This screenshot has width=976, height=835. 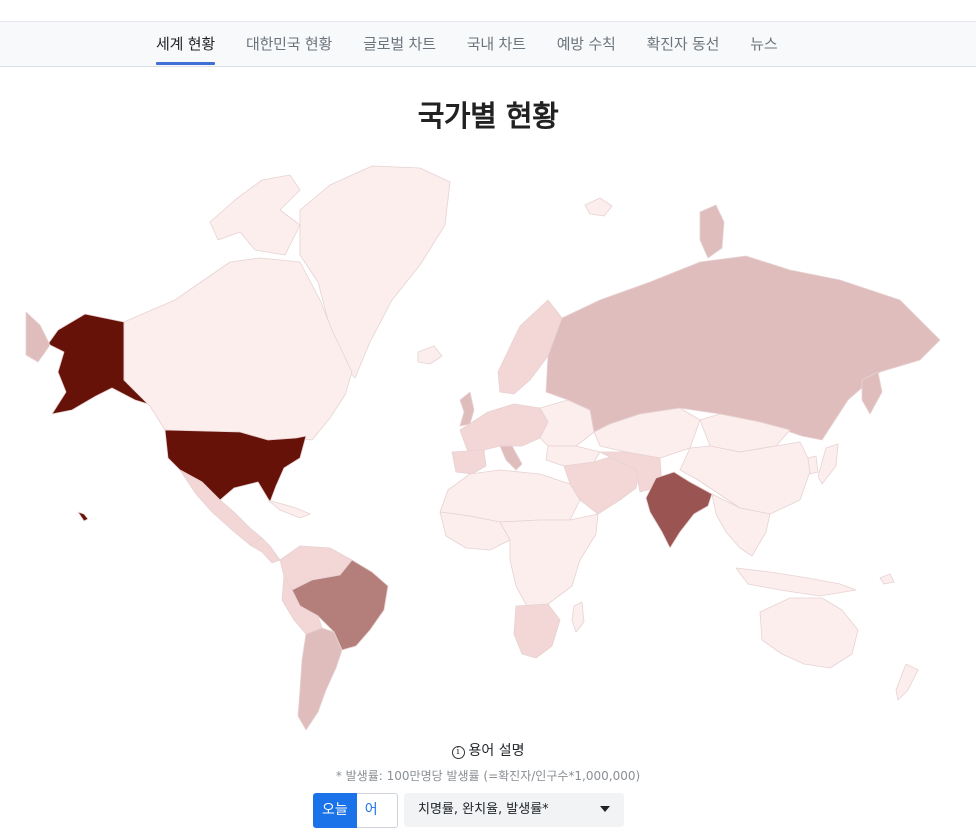 What do you see at coordinates (510, 496) in the screenshot?
I see `region-north-africa` at bounding box center [510, 496].